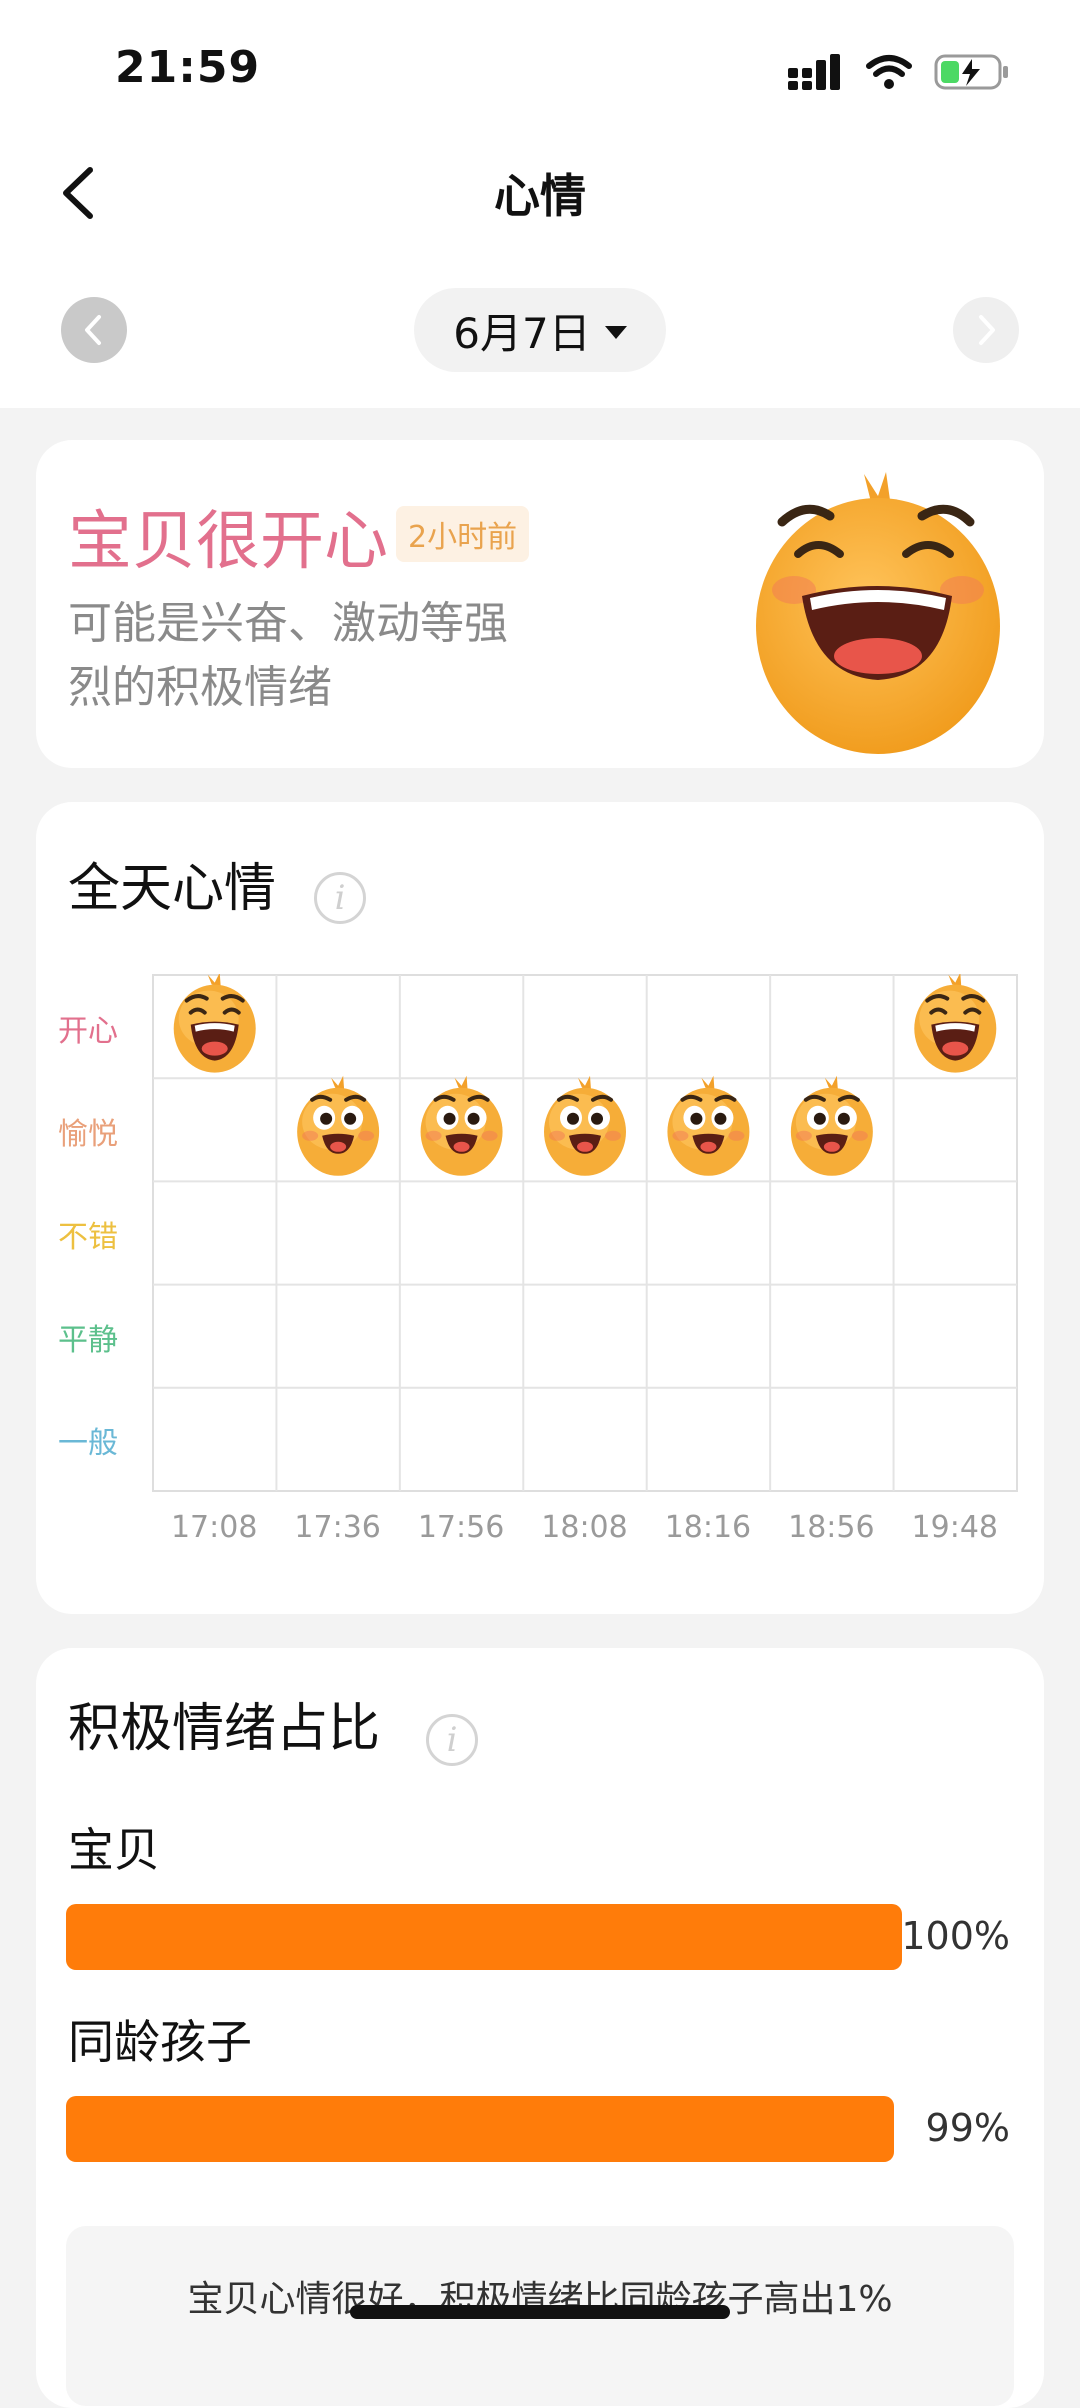  I want to click on mood-level-label: 开心, so click(88, 1031).